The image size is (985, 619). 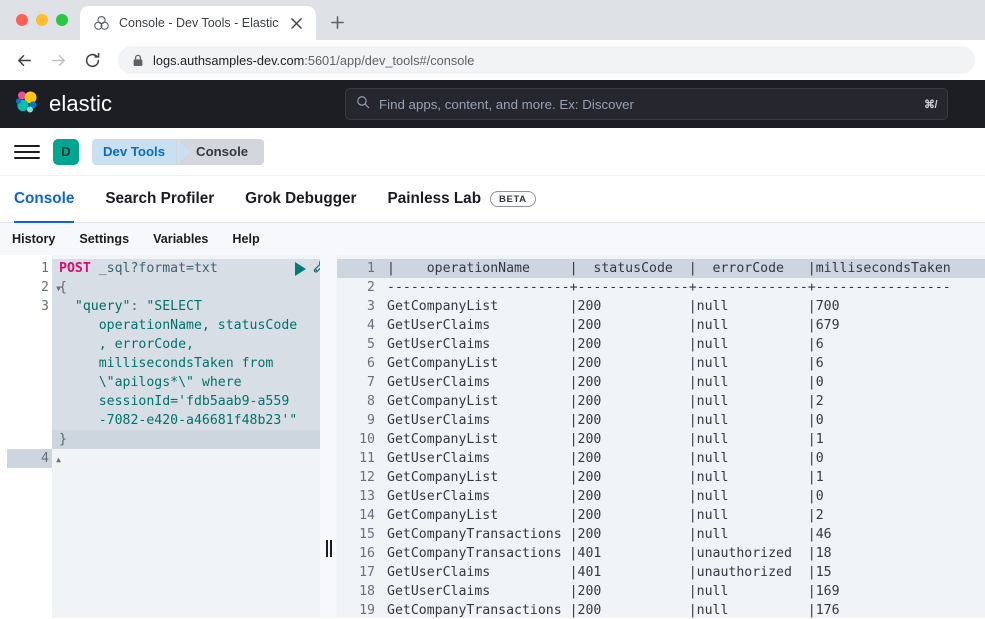 I want to click on response-line-number: 7, so click(x=371, y=382).